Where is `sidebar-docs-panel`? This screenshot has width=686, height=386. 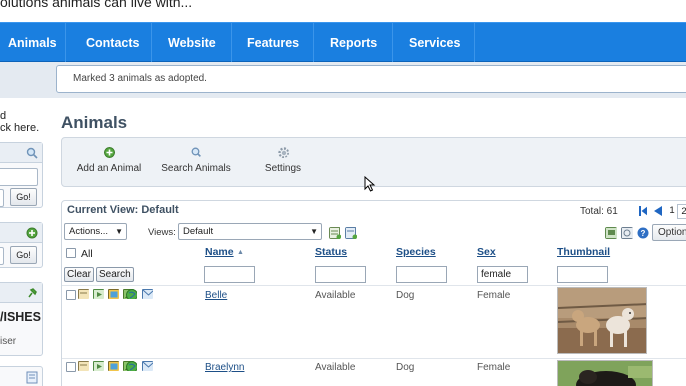
sidebar-docs-panel is located at coordinates (21, 376).